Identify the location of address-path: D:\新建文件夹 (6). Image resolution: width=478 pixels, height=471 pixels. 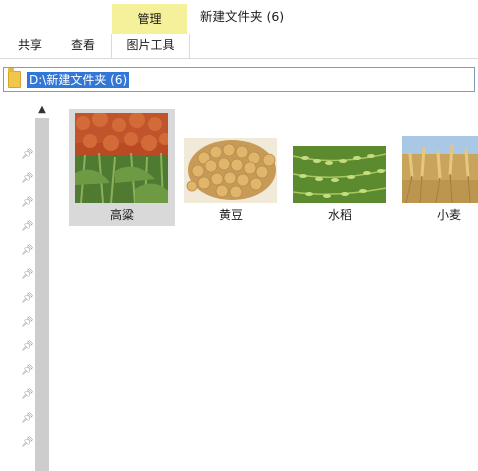
(78, 80).